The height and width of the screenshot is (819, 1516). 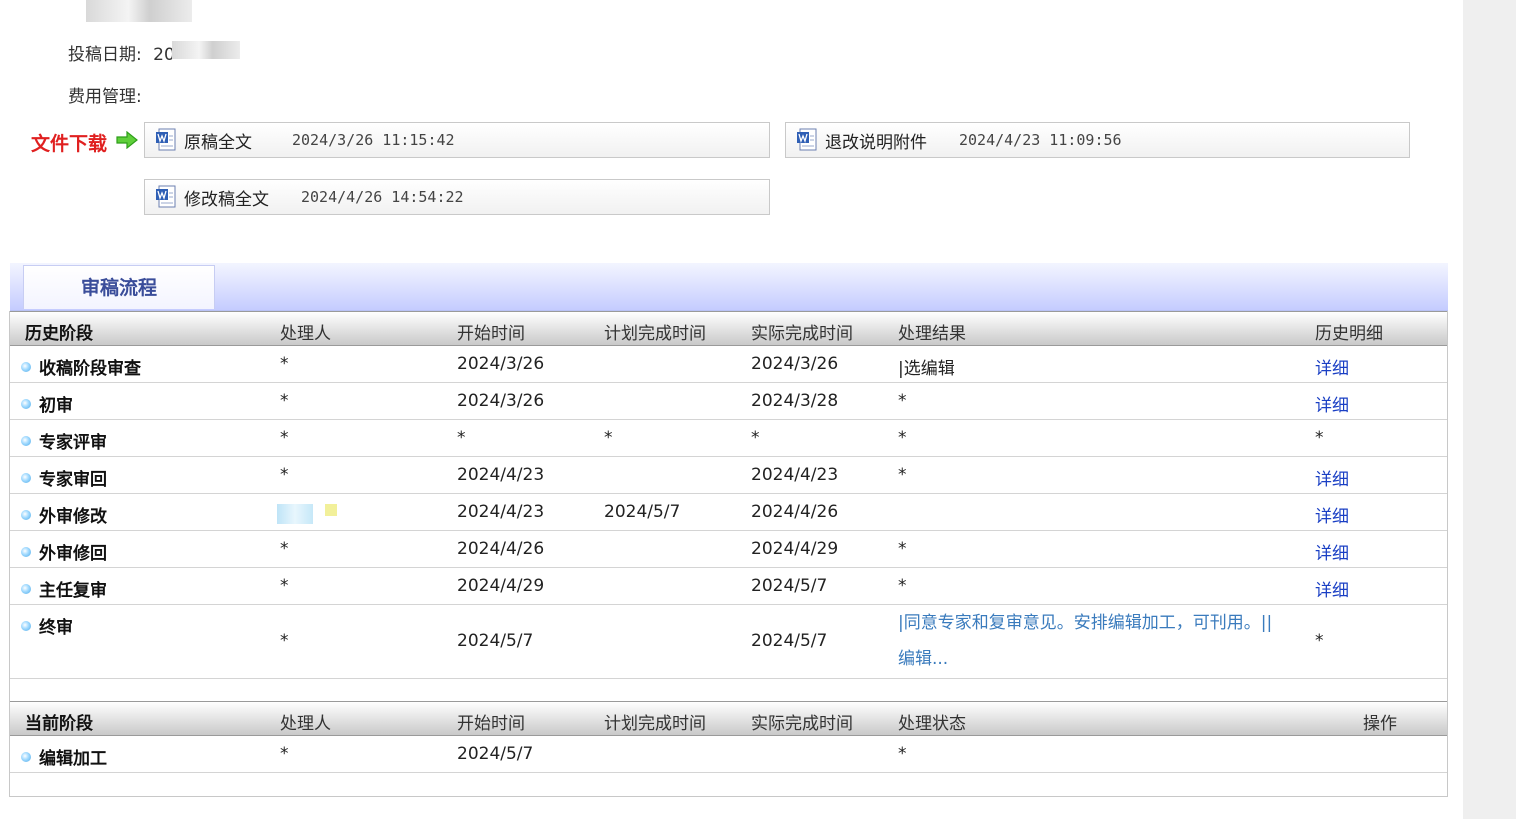 I want to click on spacer-row, so click(x=728, y=690).